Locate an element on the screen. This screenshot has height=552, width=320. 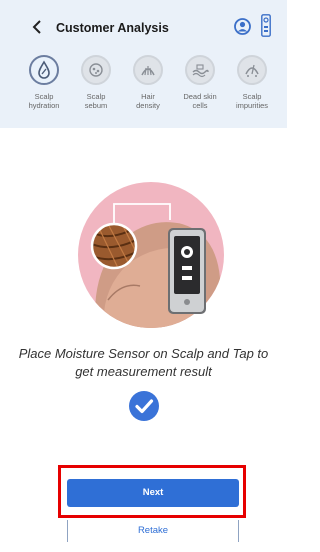
page-title: Customer Analysis is located at coordinates (112, 28).